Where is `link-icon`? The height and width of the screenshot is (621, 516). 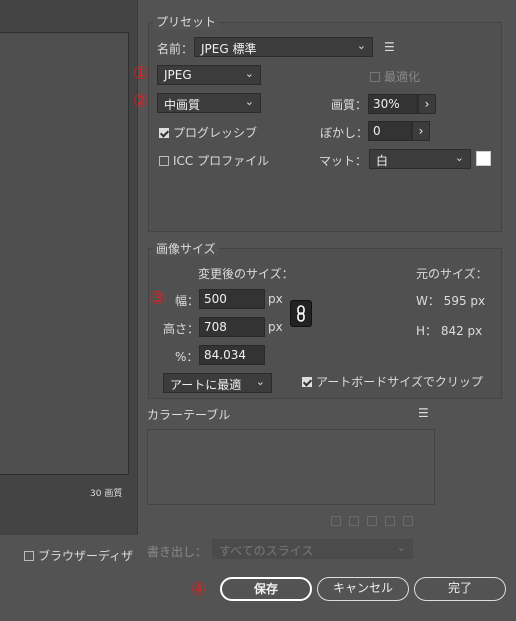
link-icon is located at coordinates (301, 313).